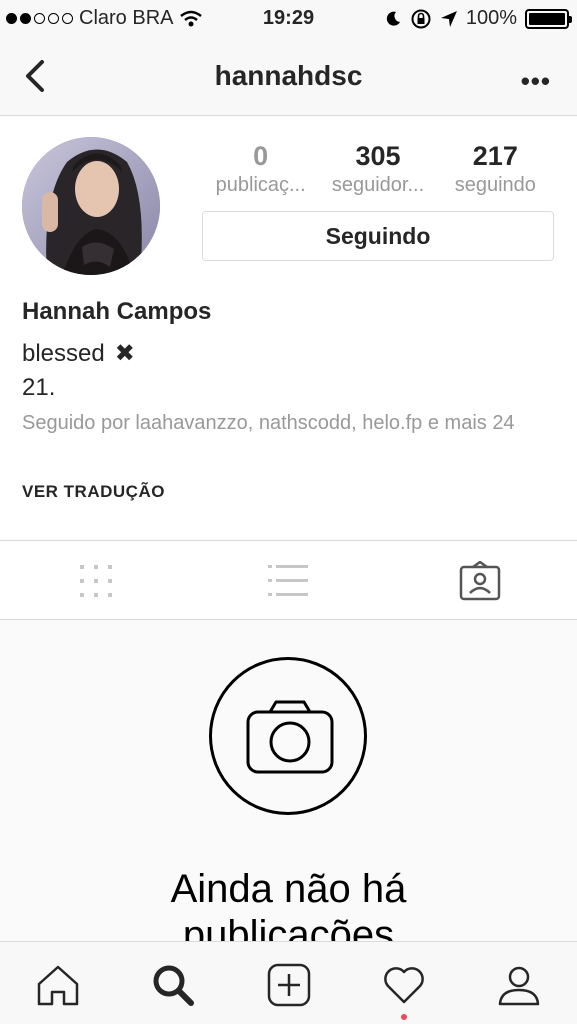 This screenshot has width=577, height=1024. Describe the element at coordinates (261, 156) in the screenshot. I see `posts-count: 0` at that location.